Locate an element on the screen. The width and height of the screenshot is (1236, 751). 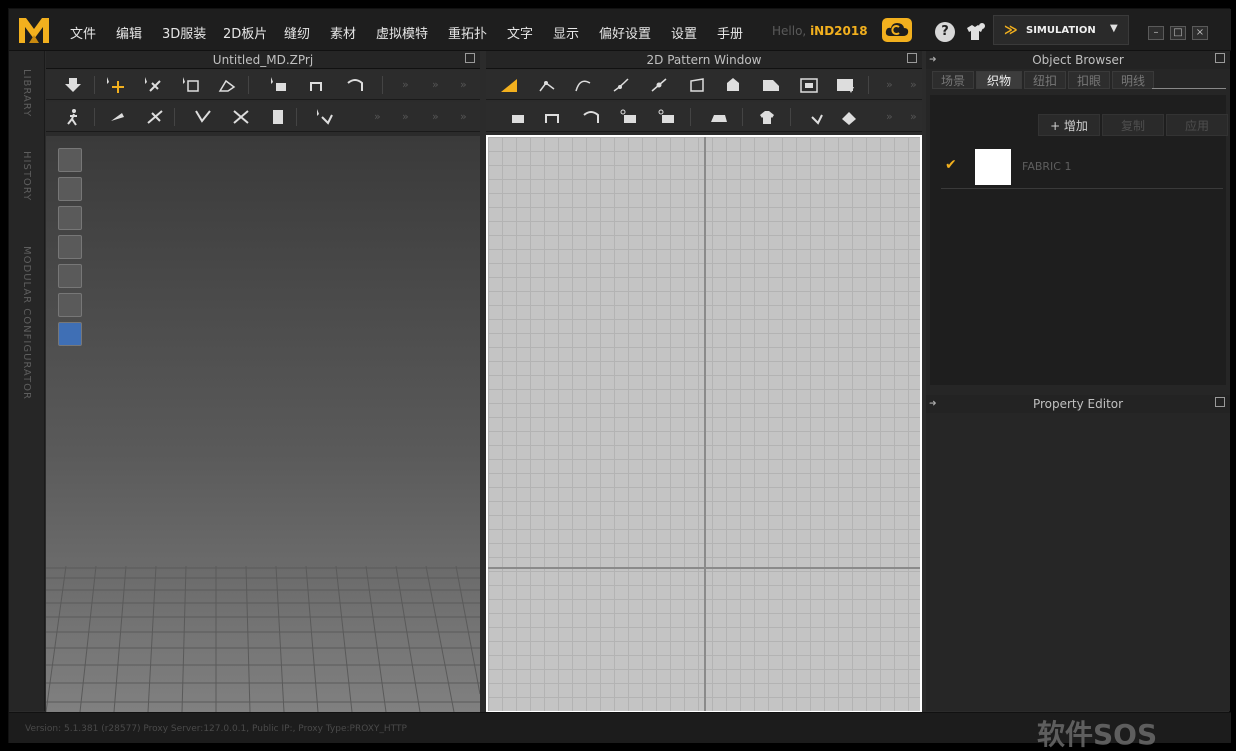
show-points-icon is located at coordinates (70, 189).